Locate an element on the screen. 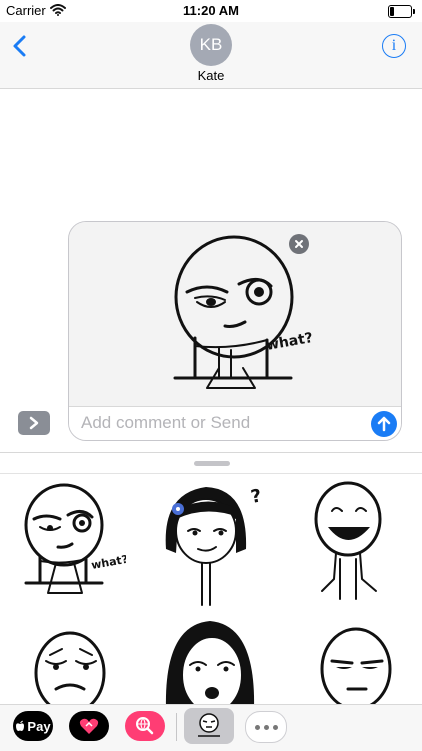 The height and width of the screenshot is (751, 422). heart-app-button is located at coordinates (89, 726).